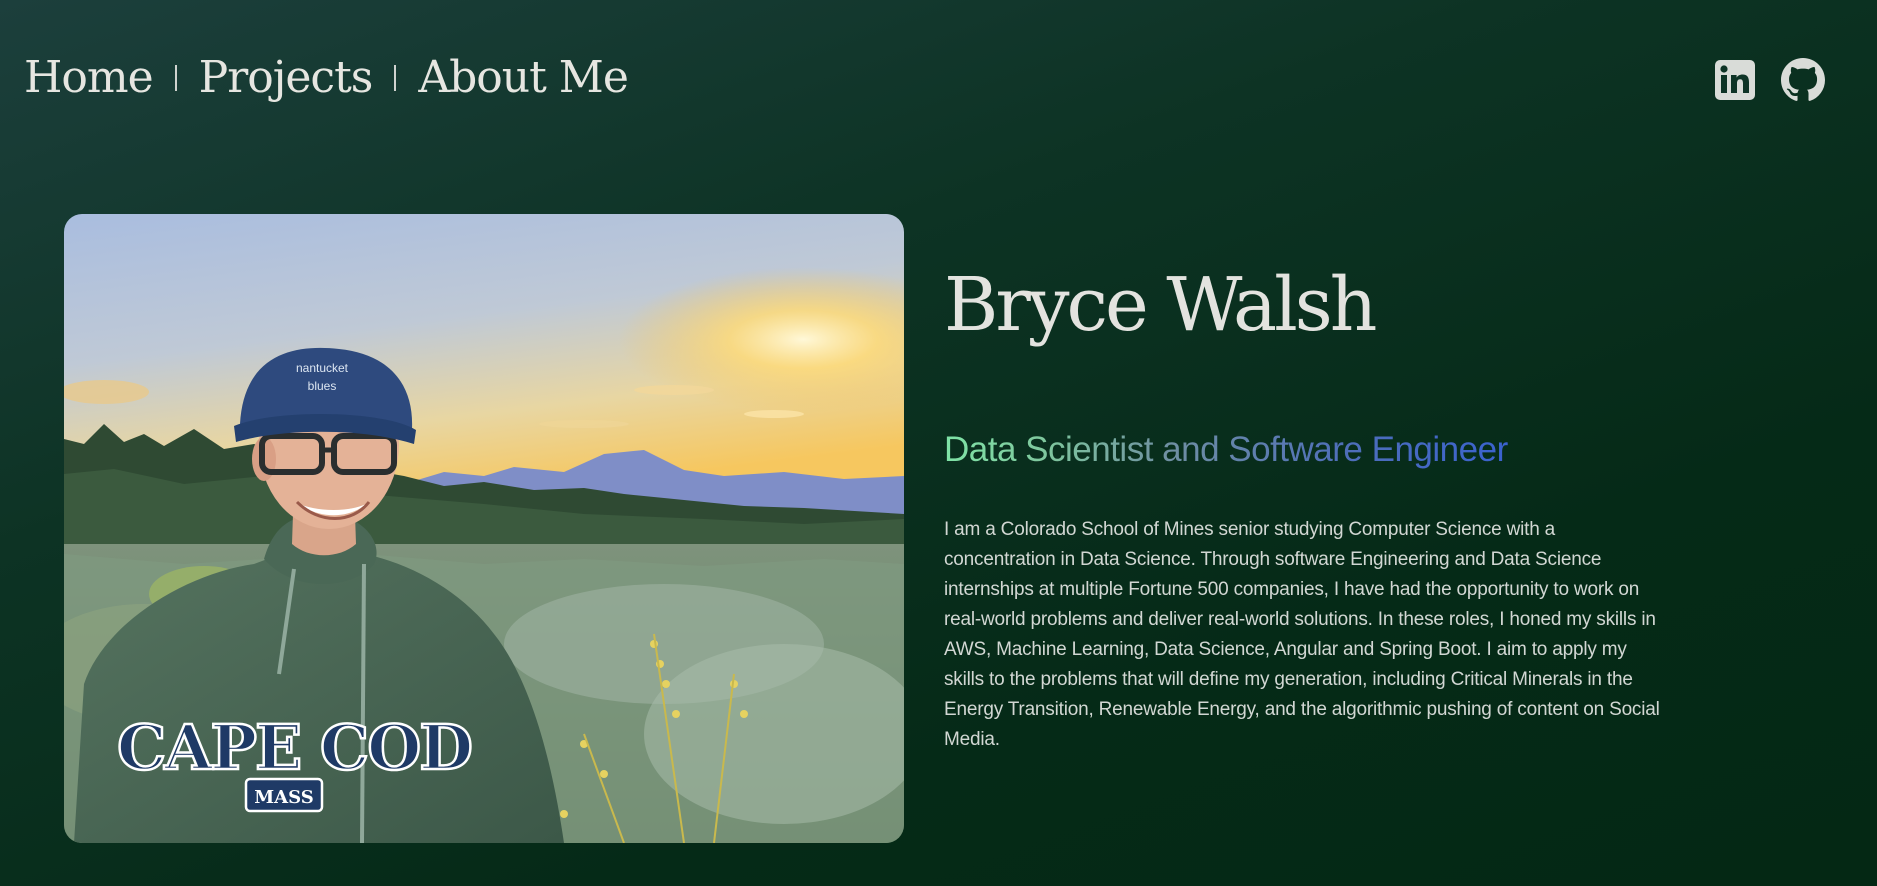  Describe the element at coordinates (322, 368) in the screenshot. I see `hat-text-top: nantucket` at that location.